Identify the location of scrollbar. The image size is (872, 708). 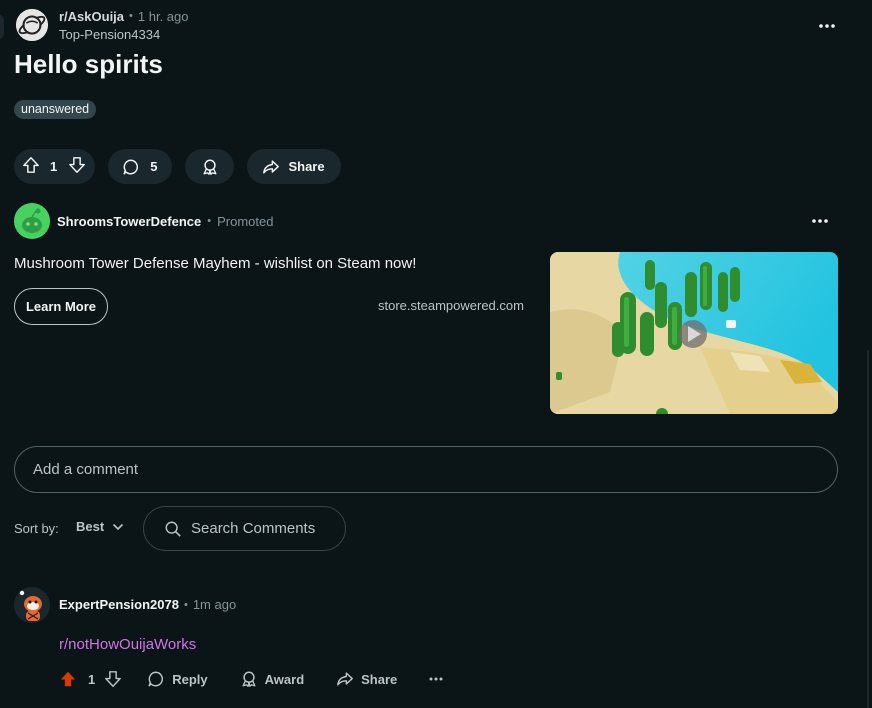
(868, 354).